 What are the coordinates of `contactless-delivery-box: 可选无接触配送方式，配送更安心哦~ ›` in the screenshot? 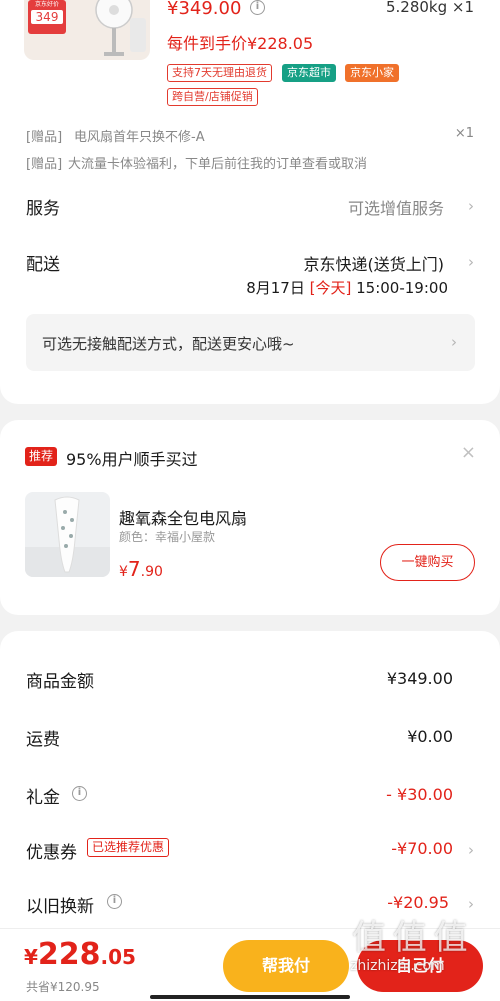 It's located at (250, 342).